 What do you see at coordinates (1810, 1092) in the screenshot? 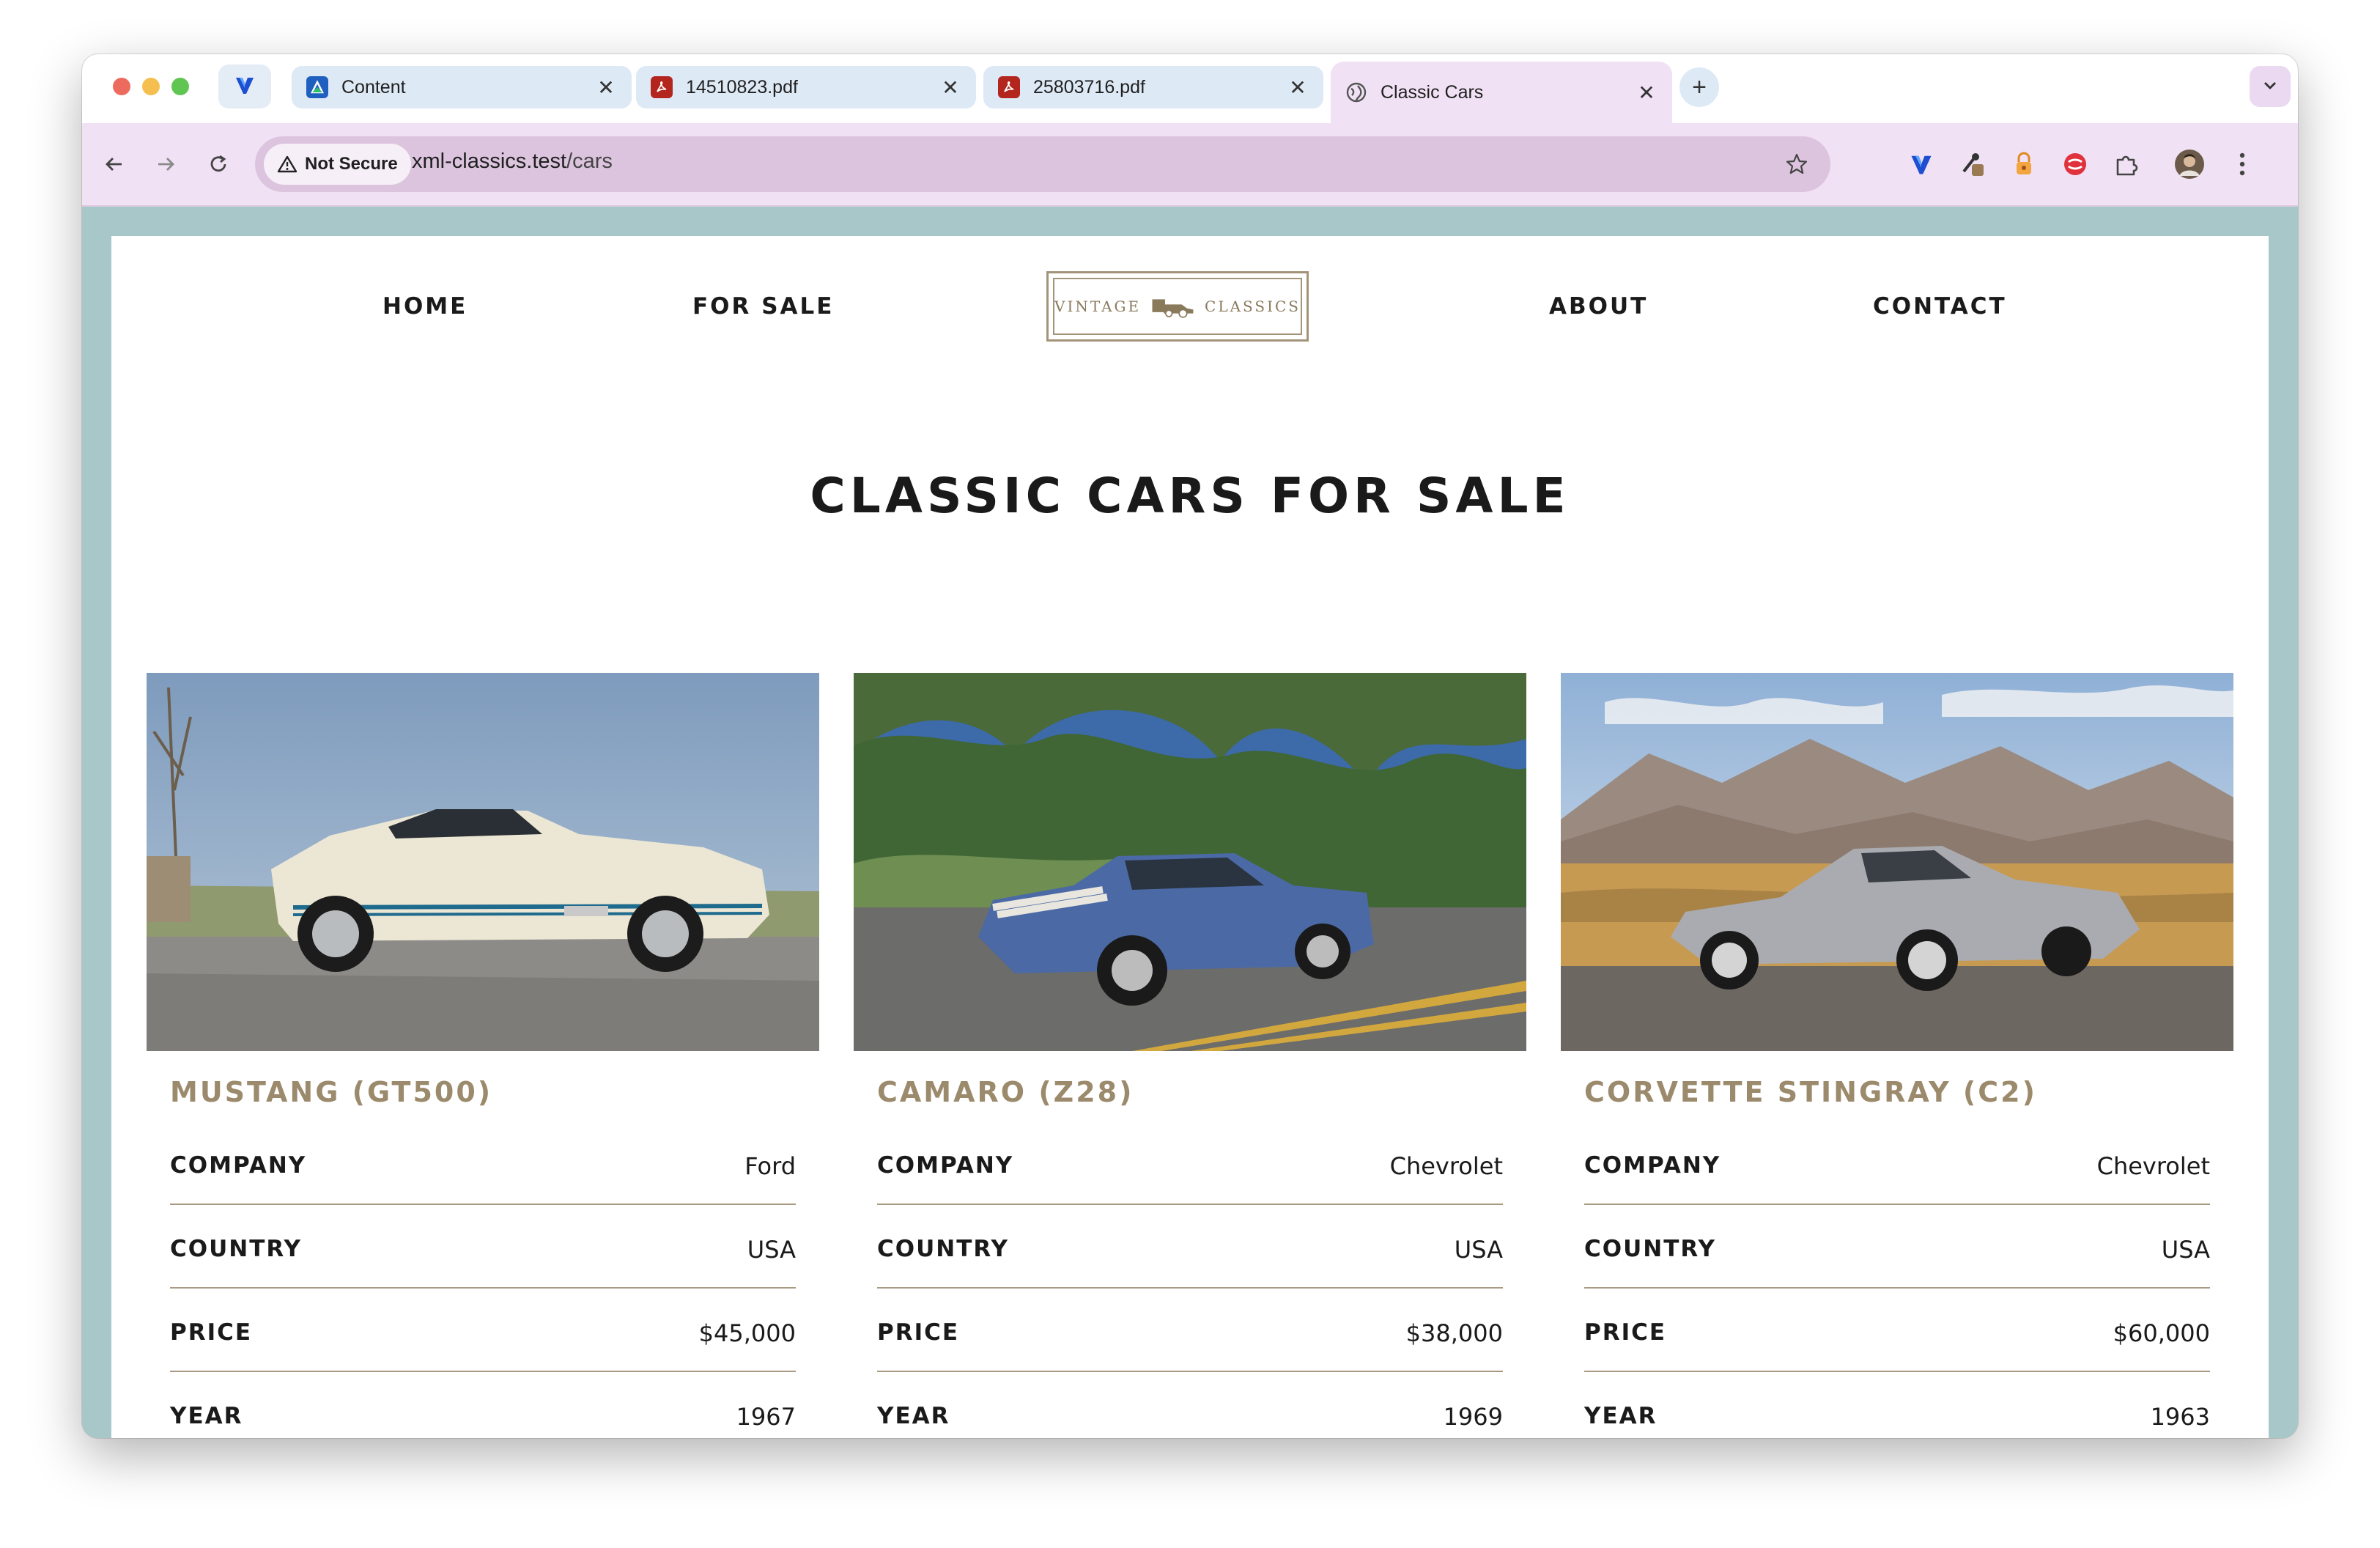
I see `car-title: CORVETTE STINGRAY (C2)` at bounding box center [1810, 1092].